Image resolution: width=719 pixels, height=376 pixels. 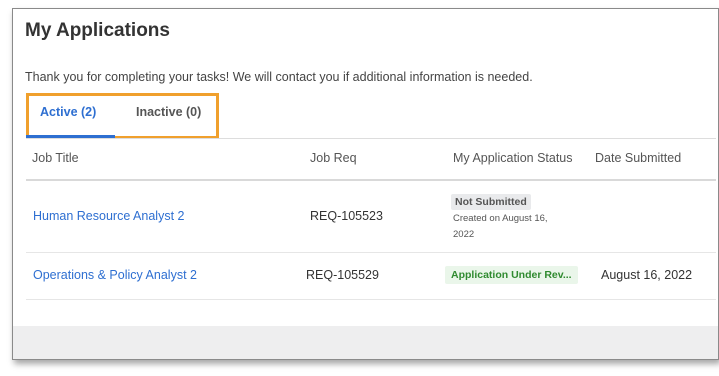 I want to click on header-divider, so click(x=371, y=180).